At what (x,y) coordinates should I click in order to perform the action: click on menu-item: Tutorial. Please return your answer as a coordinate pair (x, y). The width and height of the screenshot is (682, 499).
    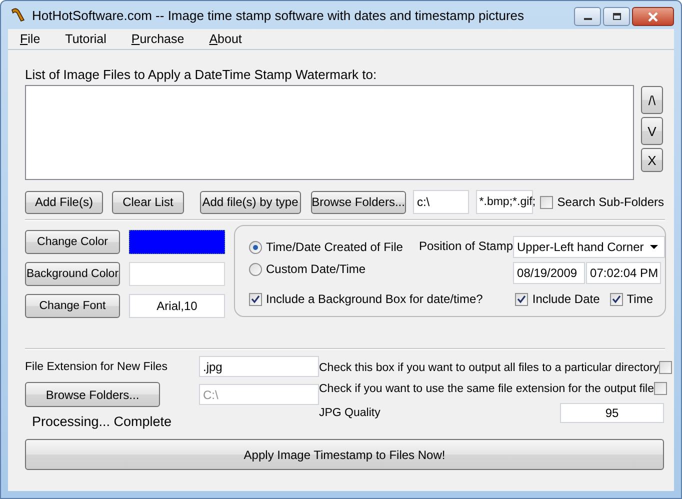
    Looking at the image, I should click on (85, 39).